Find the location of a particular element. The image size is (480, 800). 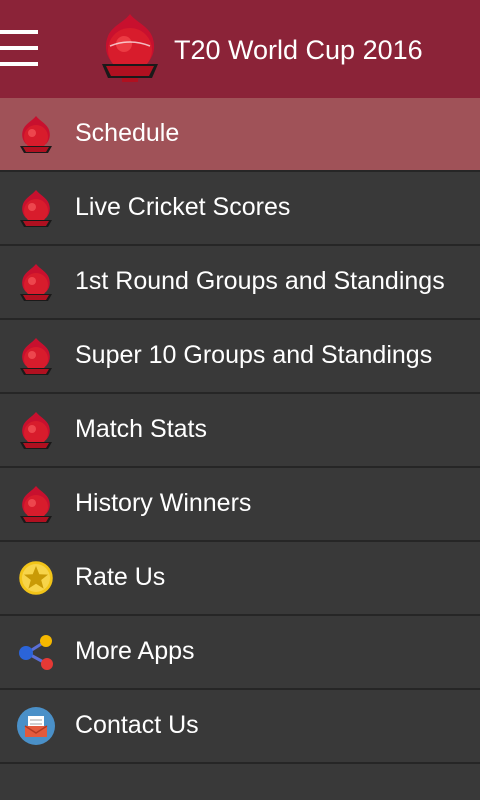

page-title: T20 World Cup 2016 is located at coordinates (298, 50).